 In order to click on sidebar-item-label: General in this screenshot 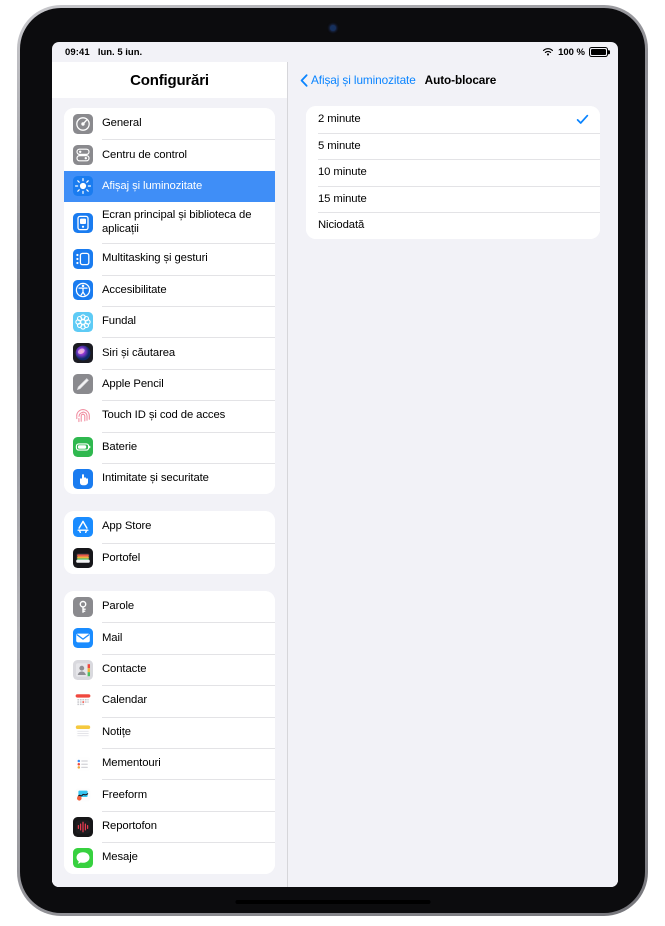, I will do `click(122, 123)`.